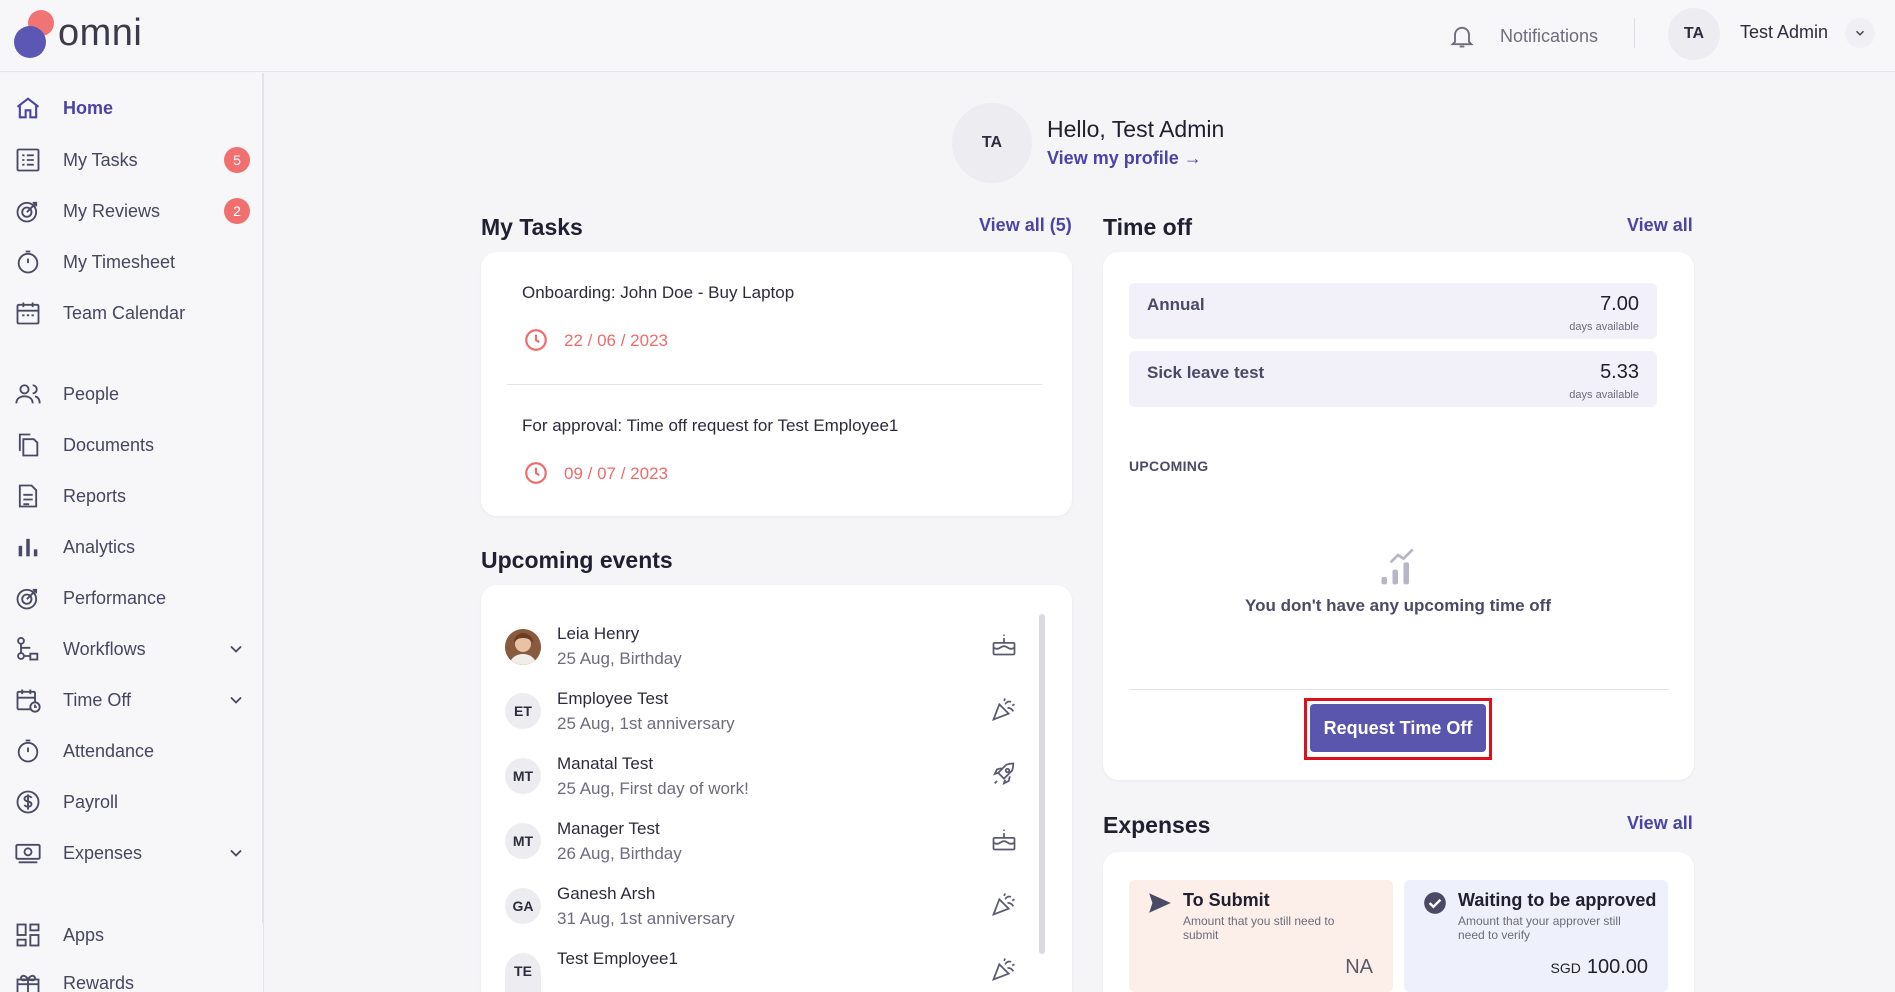 This screenshot has width=1895, height=992. Describe the element at coordinates (237, 160) in the screenshot. I see `tasks-count-badge: 5` at that location.